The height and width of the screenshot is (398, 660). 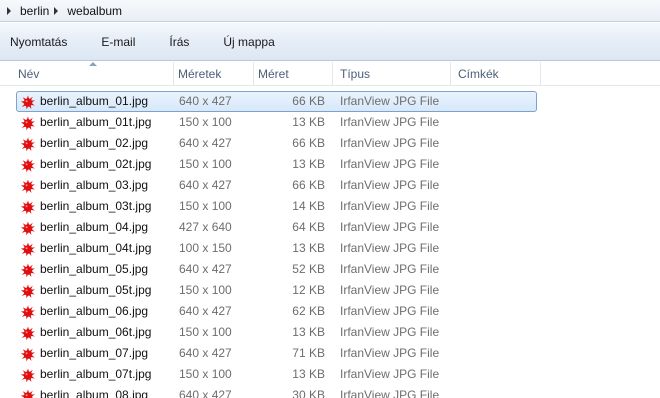 I want to click on file-name: berlin_album_06.jpg, so click(x=94, y=311).